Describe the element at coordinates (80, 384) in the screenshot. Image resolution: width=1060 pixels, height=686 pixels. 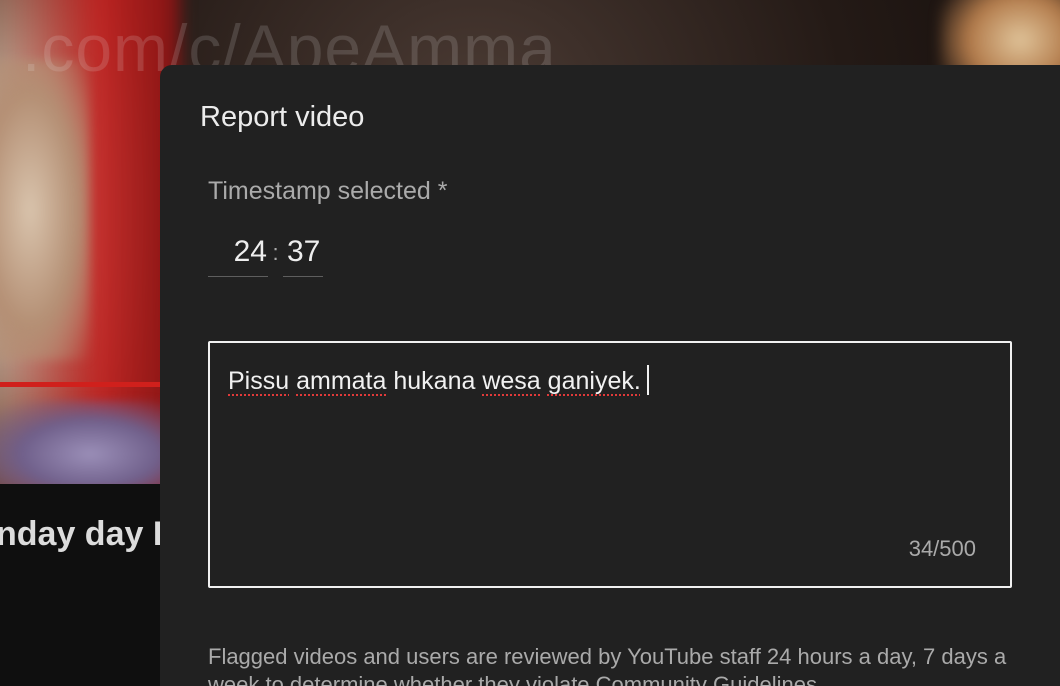
I see `video-progress-bar` at that location.